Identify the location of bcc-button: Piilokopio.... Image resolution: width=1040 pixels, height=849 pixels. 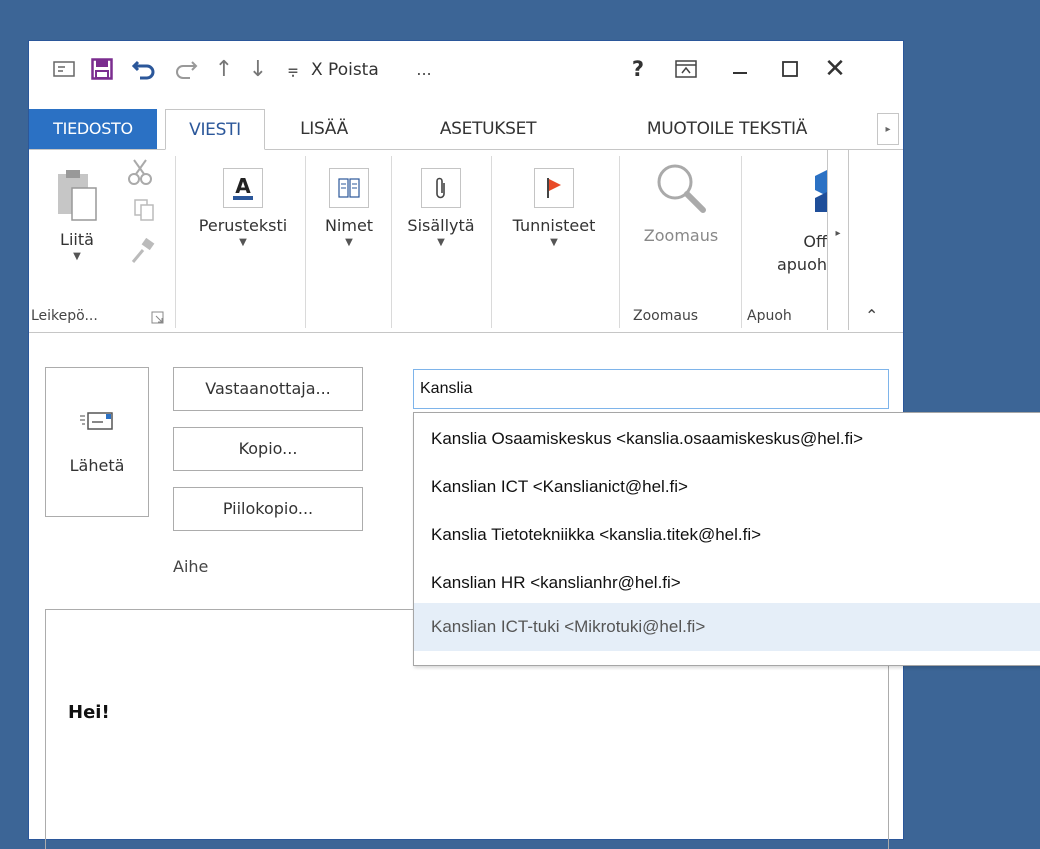
(268, 509).